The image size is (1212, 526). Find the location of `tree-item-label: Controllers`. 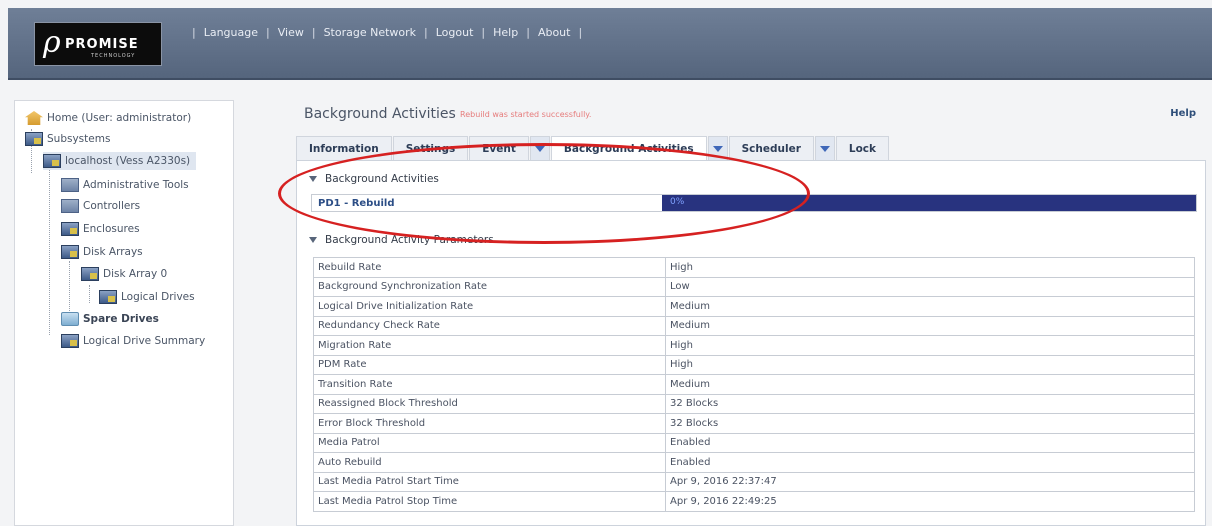

tree-item-label: Controllers is located at coordinates (112, 206).